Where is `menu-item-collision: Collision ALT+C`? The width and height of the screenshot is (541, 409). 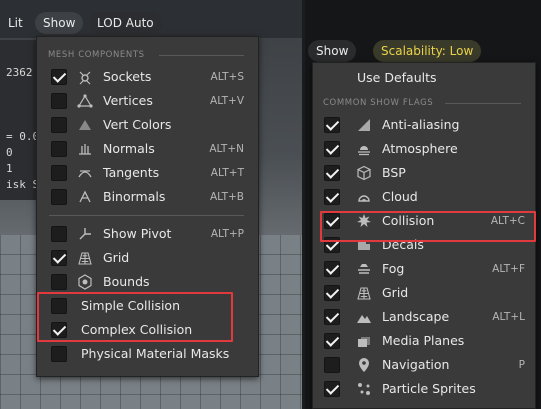 menu-item-collision: Collision ALT+C is located at coordinates (424, 221).